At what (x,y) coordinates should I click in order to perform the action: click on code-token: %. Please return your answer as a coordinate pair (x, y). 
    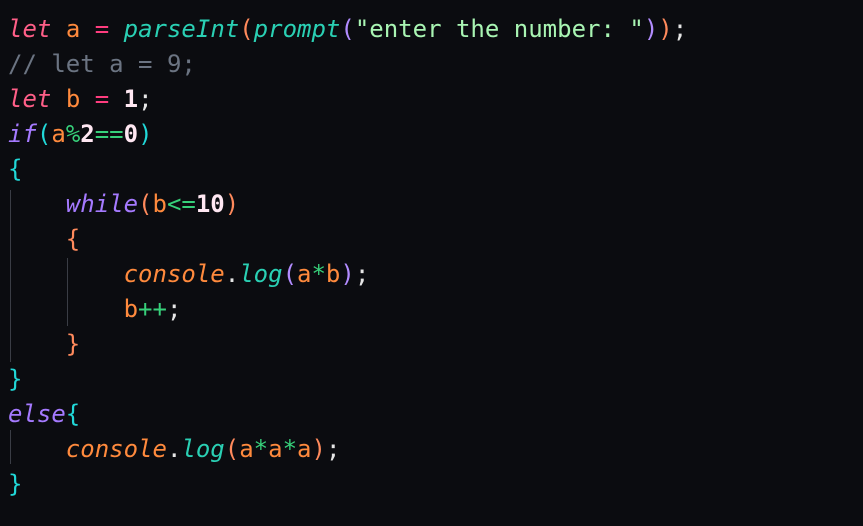
    Looking at the image, I should click on (73, 134).